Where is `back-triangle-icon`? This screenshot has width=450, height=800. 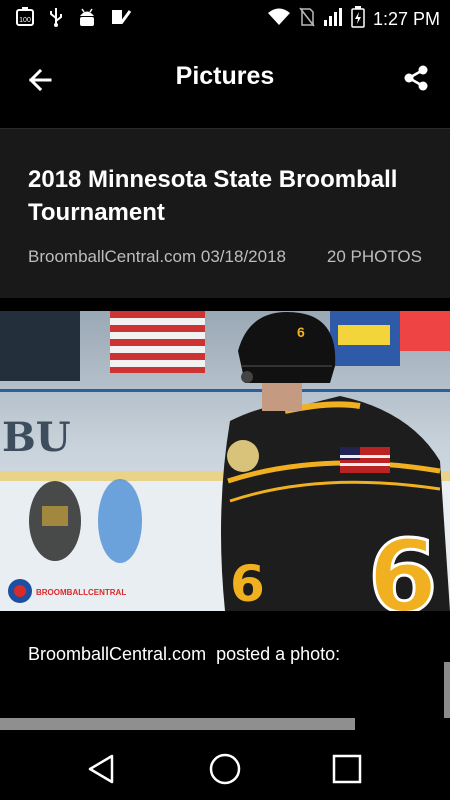
back-triangle-icon is located at coordinates (101, 769).